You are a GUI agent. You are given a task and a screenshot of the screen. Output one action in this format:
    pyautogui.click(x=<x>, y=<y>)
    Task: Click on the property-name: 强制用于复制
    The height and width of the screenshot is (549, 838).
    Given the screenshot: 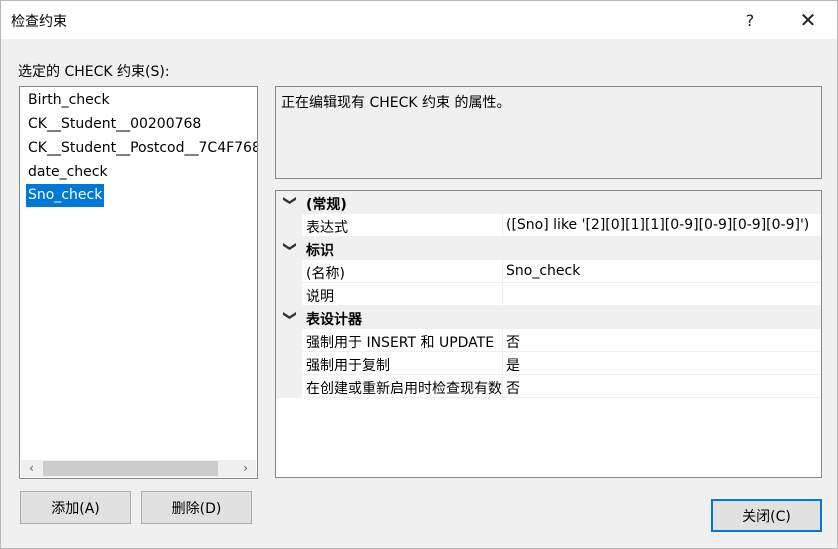 What is the action you would take?
    pyautogui.click(x=348, y=366)
    